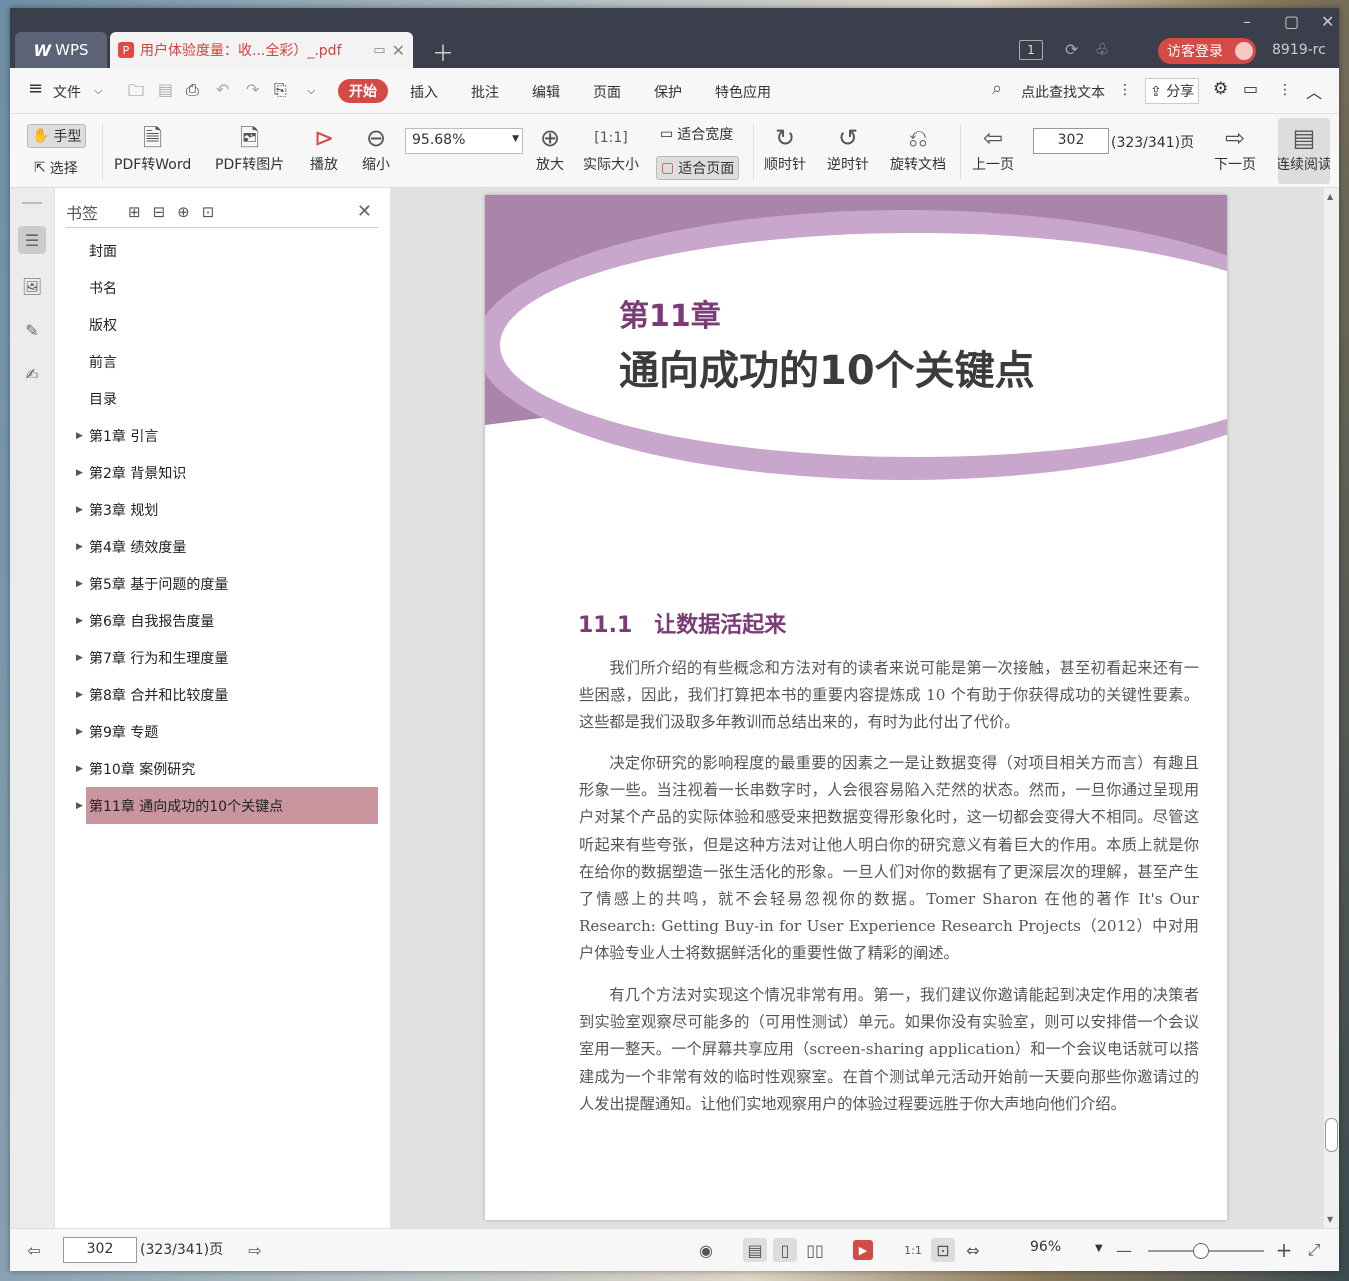 Image resolution: width=1349 pixels, height=1281 pixels. Describe the element at coordinates (364, 211) in the screenshot. I see `close-panel-icon: ✕` at that location.